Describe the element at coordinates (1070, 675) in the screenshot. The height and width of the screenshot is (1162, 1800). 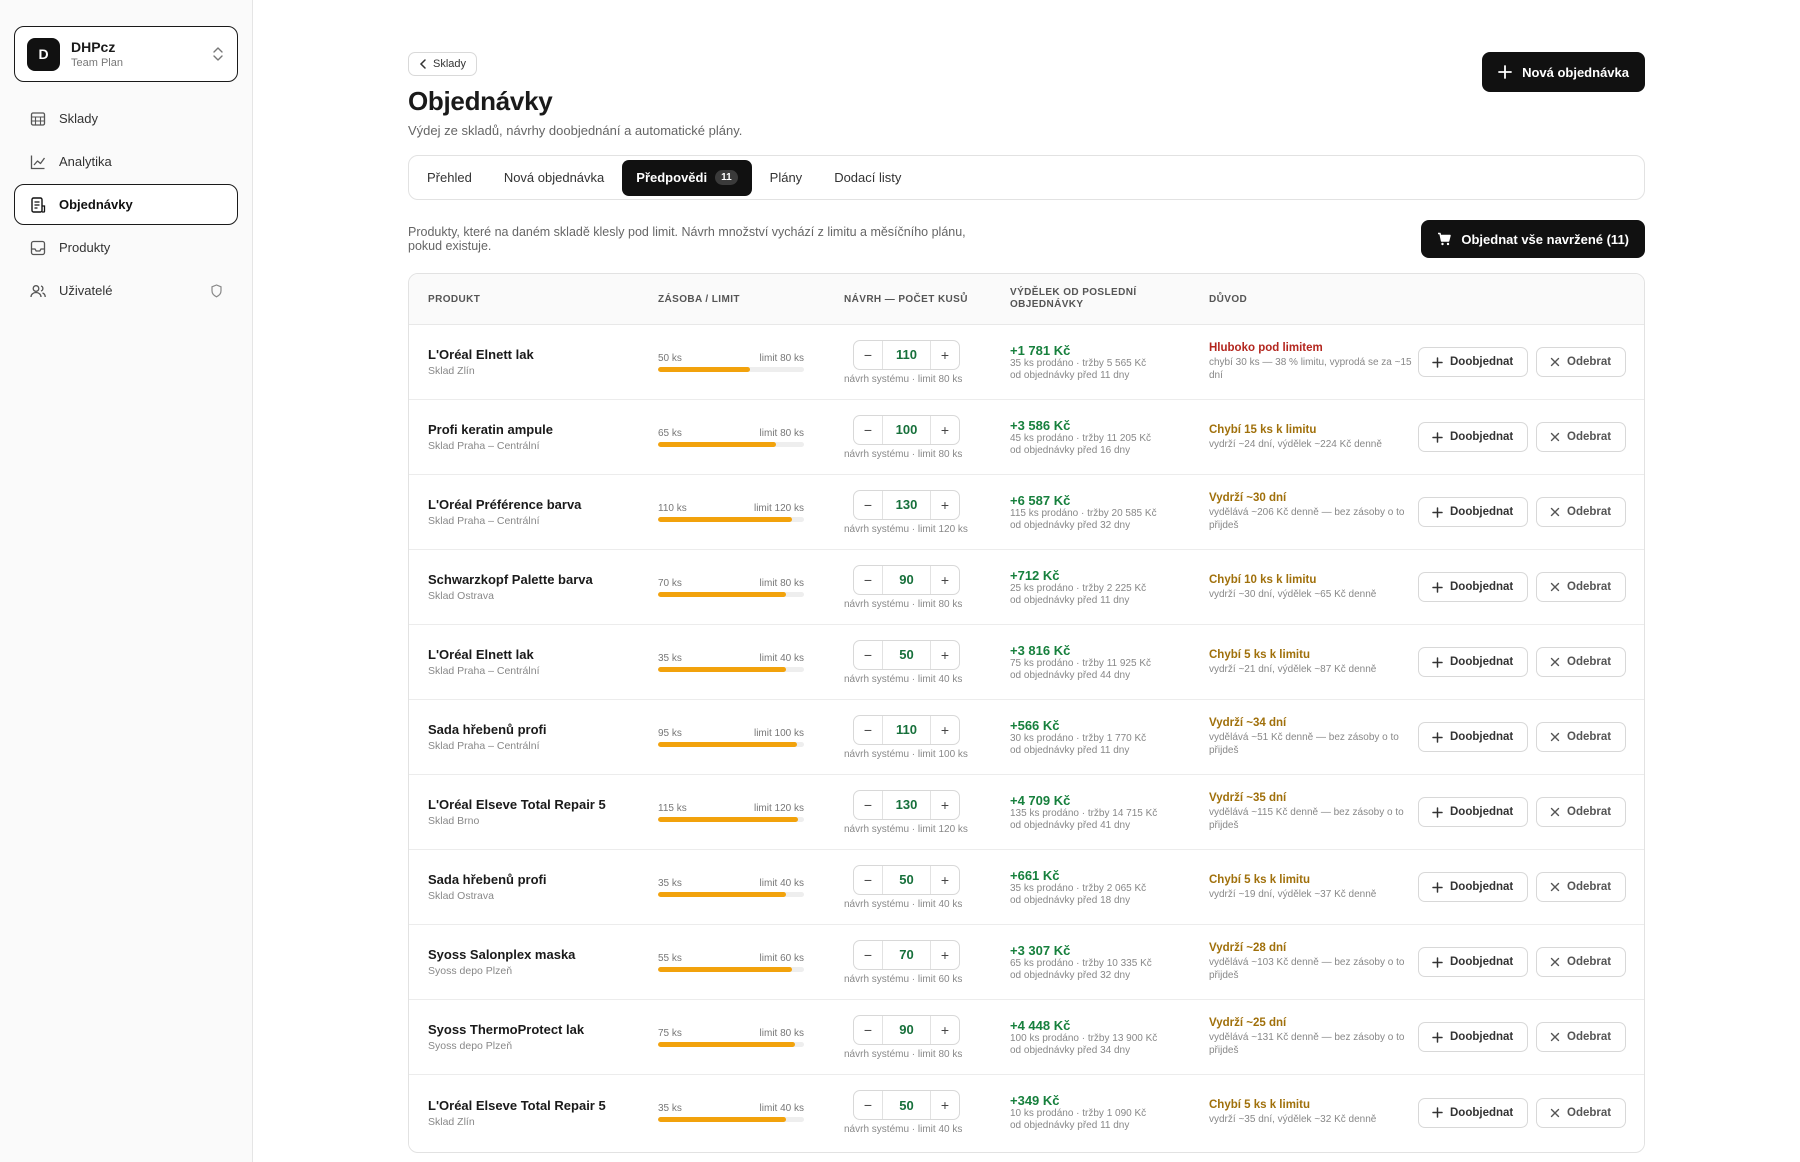
I see `earnings-since: od objednávky před 44 dny` at that location.